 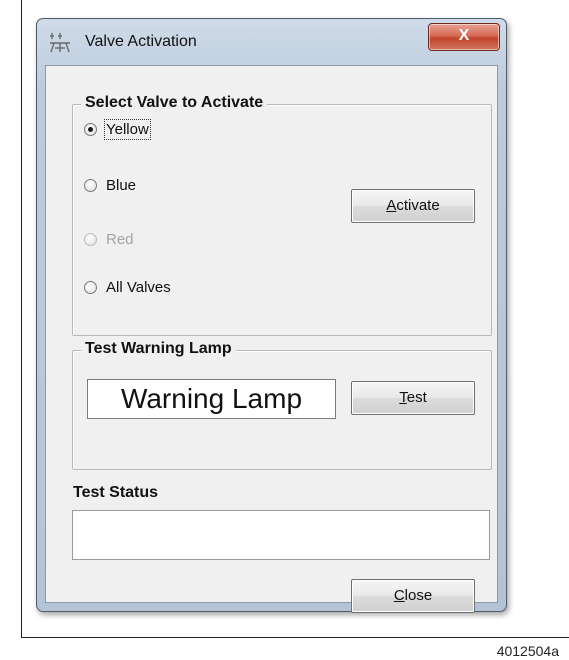 I want to click on radio-button-red, so click(x=90, y=239).